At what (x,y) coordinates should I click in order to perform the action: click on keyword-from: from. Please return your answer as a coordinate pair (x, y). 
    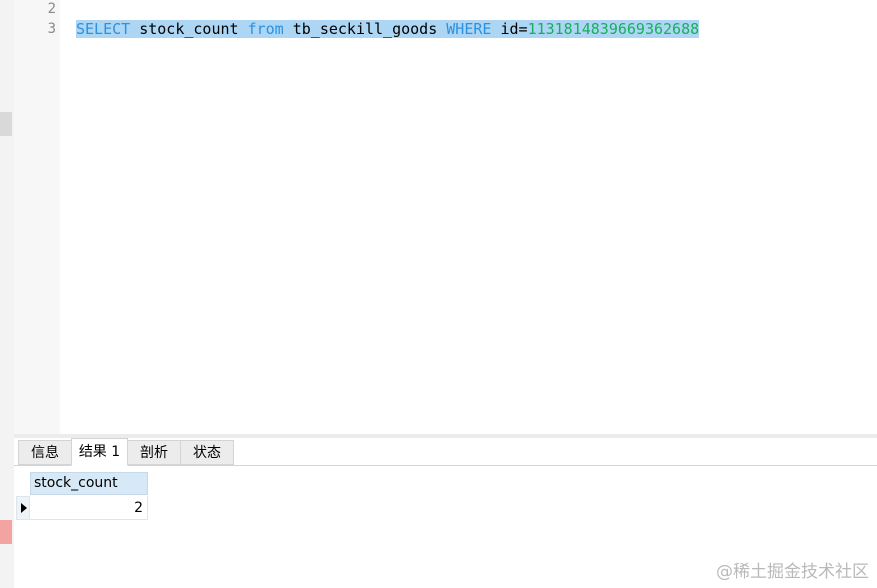
    Looking at the image, I should click on (265, 29).